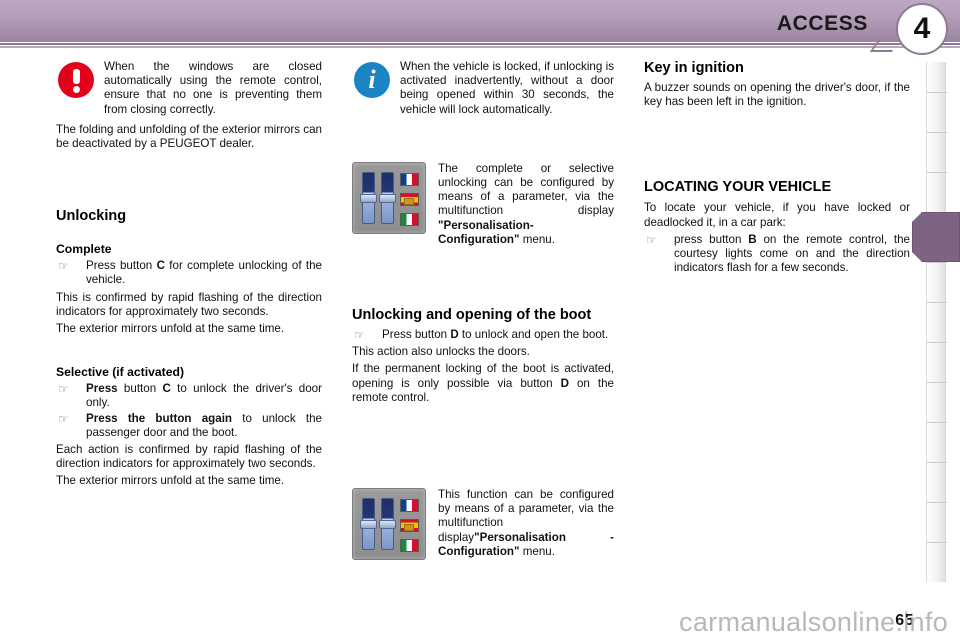 Image resolution: width=960 pixels, height=640 pixels. What do you see at coordinates (472, 315) in the screenshot?
I see `boot-unlocking-heading: Unlocking and opening of the boot` at bounding box center [472, 315].